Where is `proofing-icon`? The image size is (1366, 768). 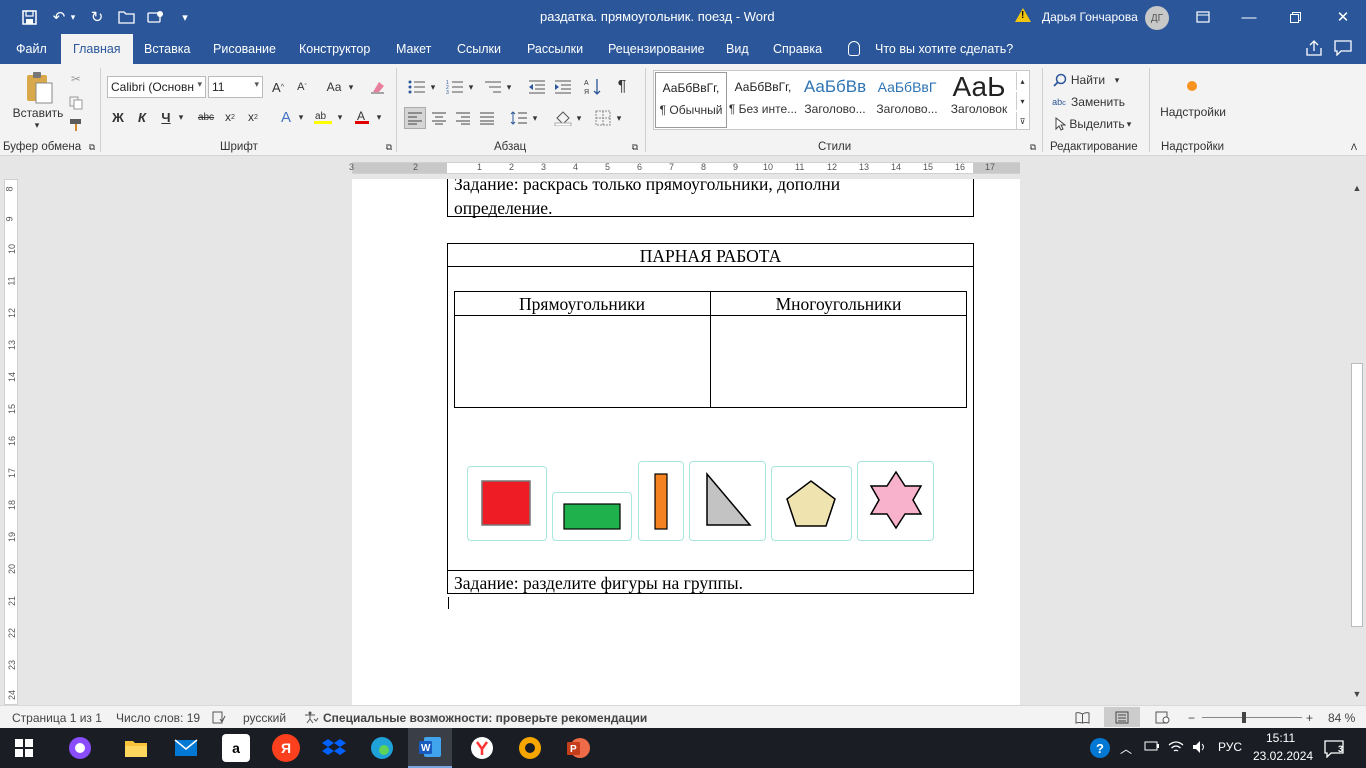 proofing-icon is located at coordinates (219, 719).